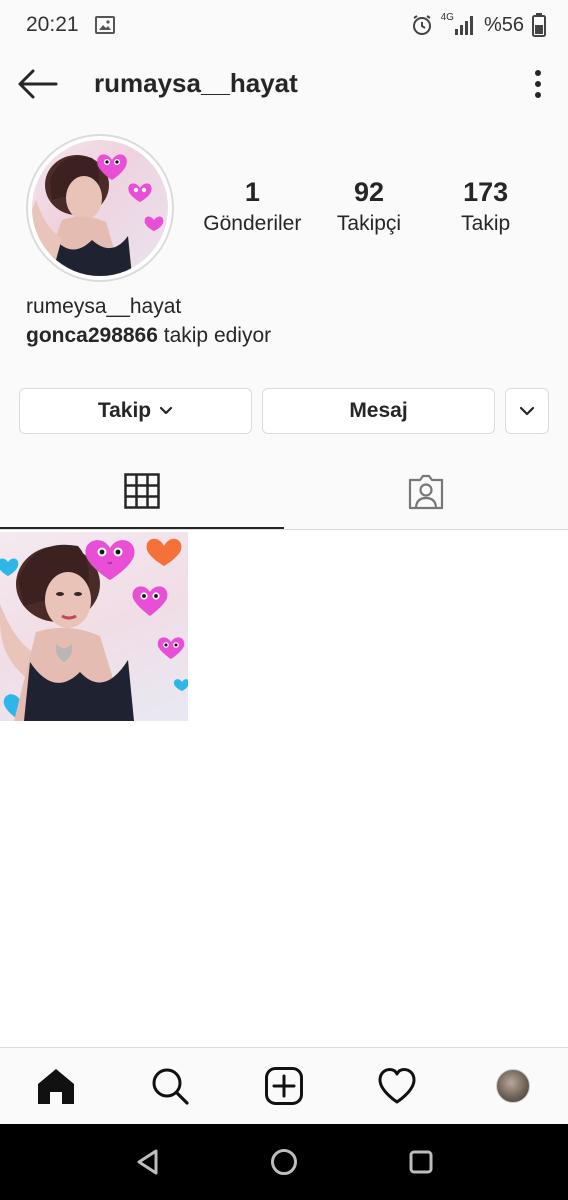  Describe the element at coordinates (92, 335) in the screenshot. I see `followed-by-user: gonca298866` at that location.